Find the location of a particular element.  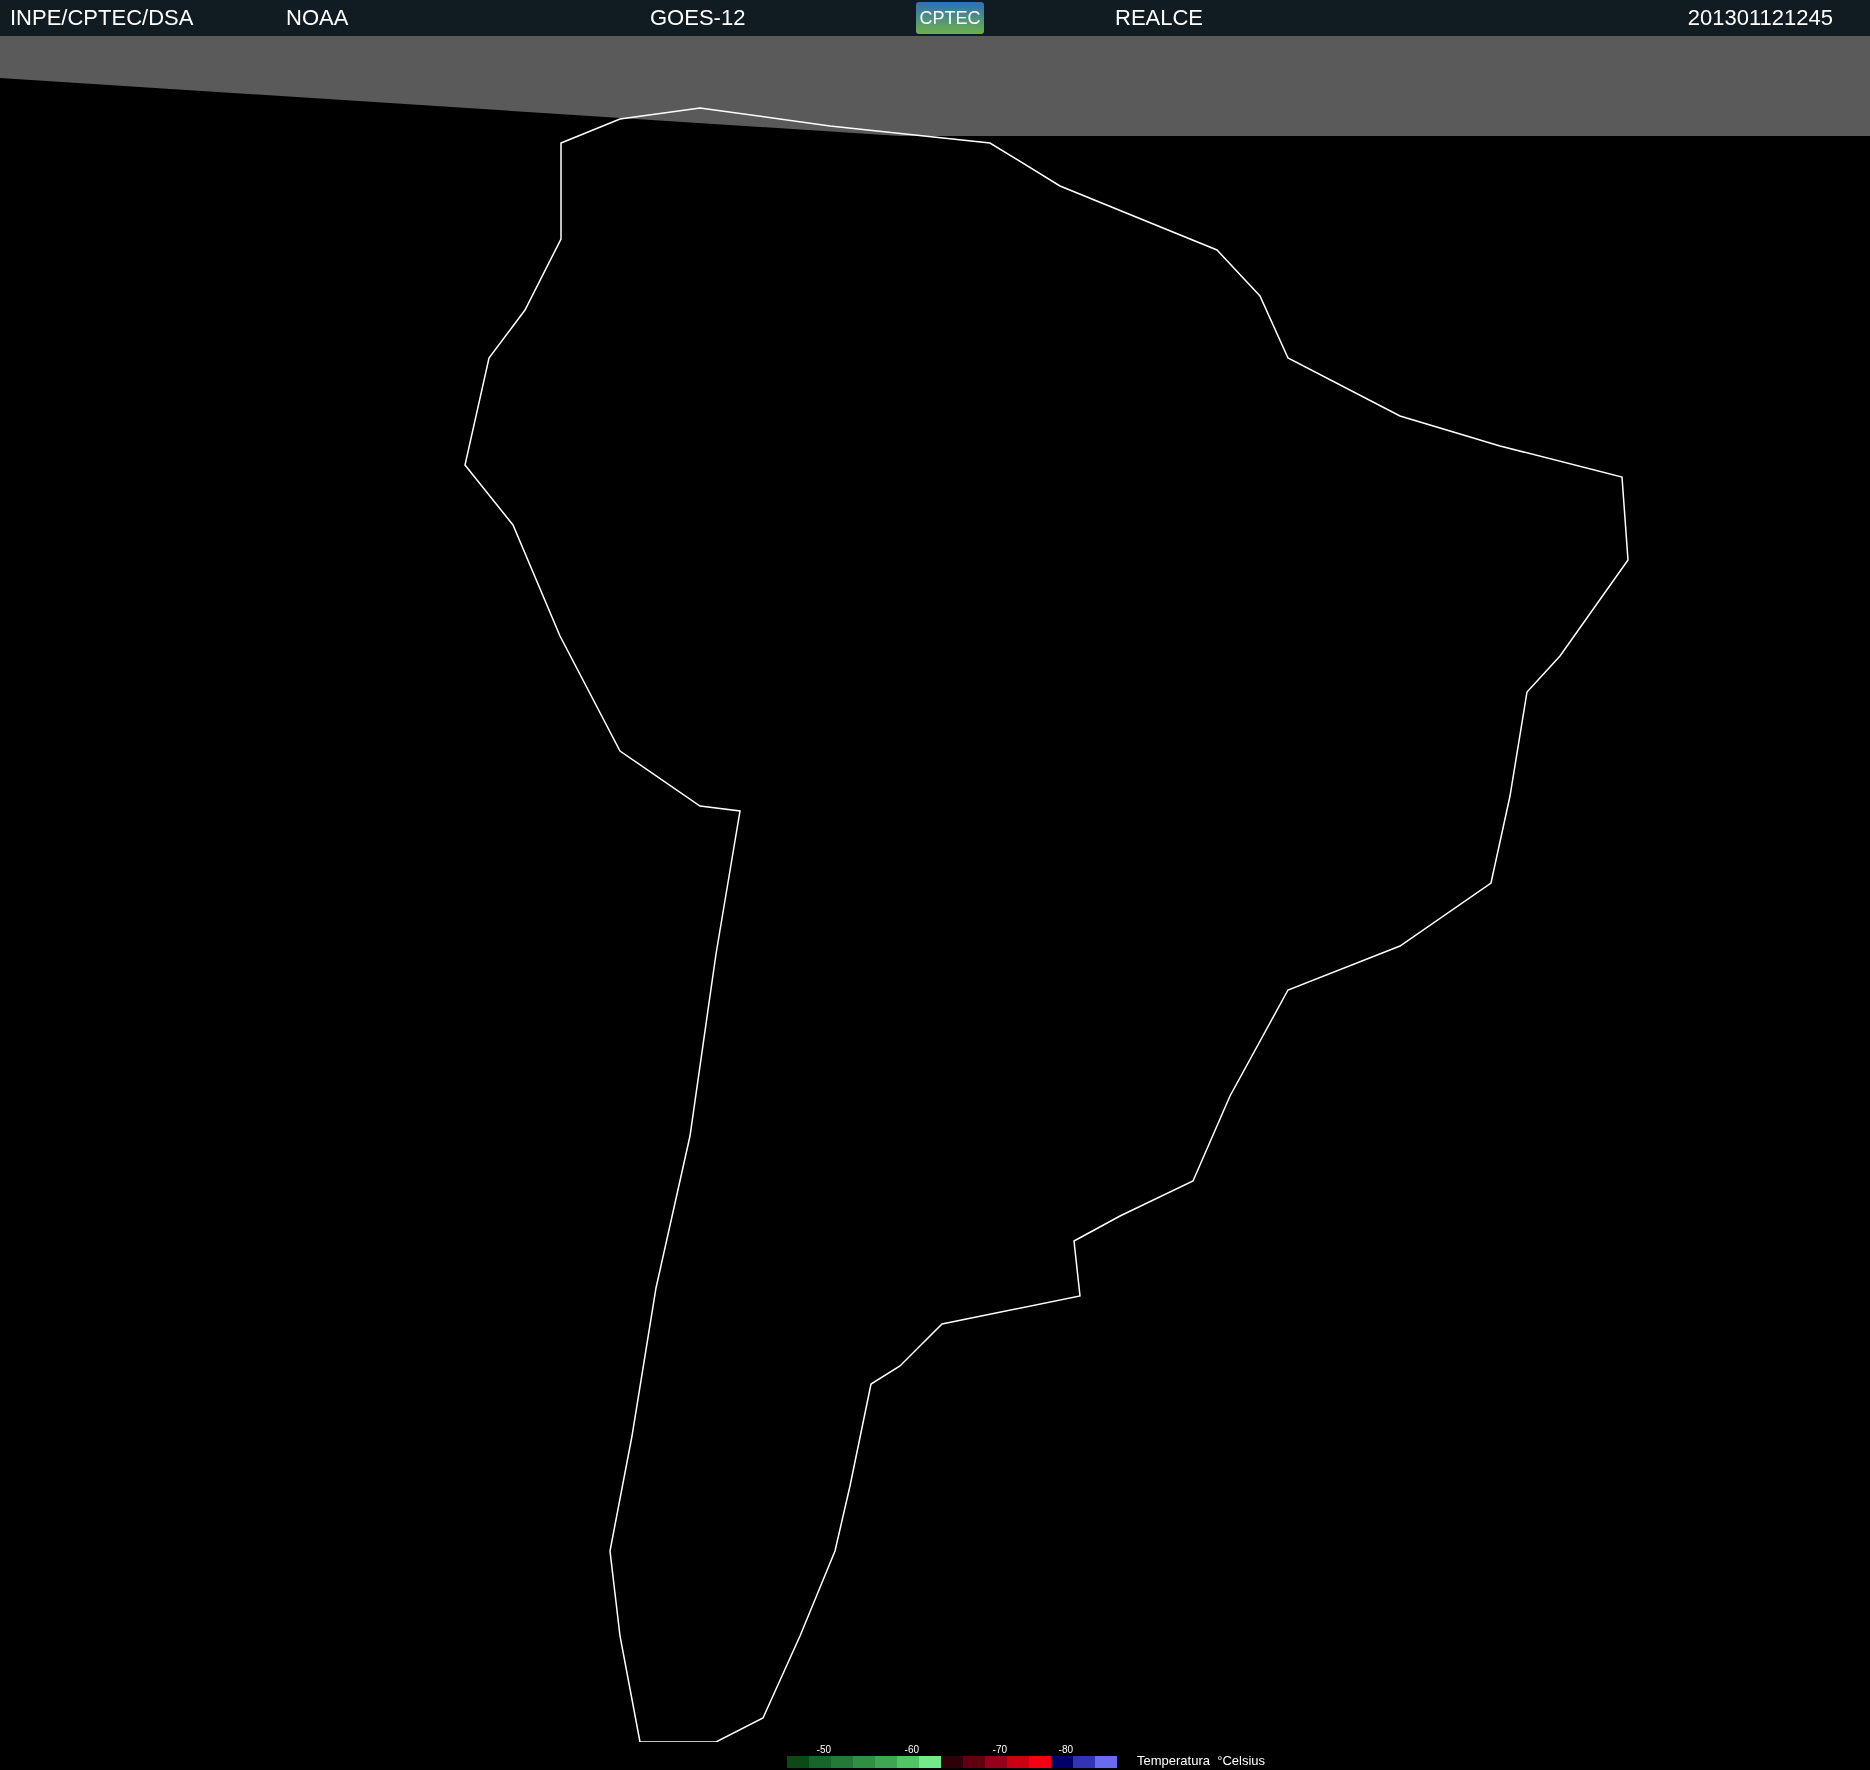

timestamp: 201301121245 is located at coordinates (1760, 18).